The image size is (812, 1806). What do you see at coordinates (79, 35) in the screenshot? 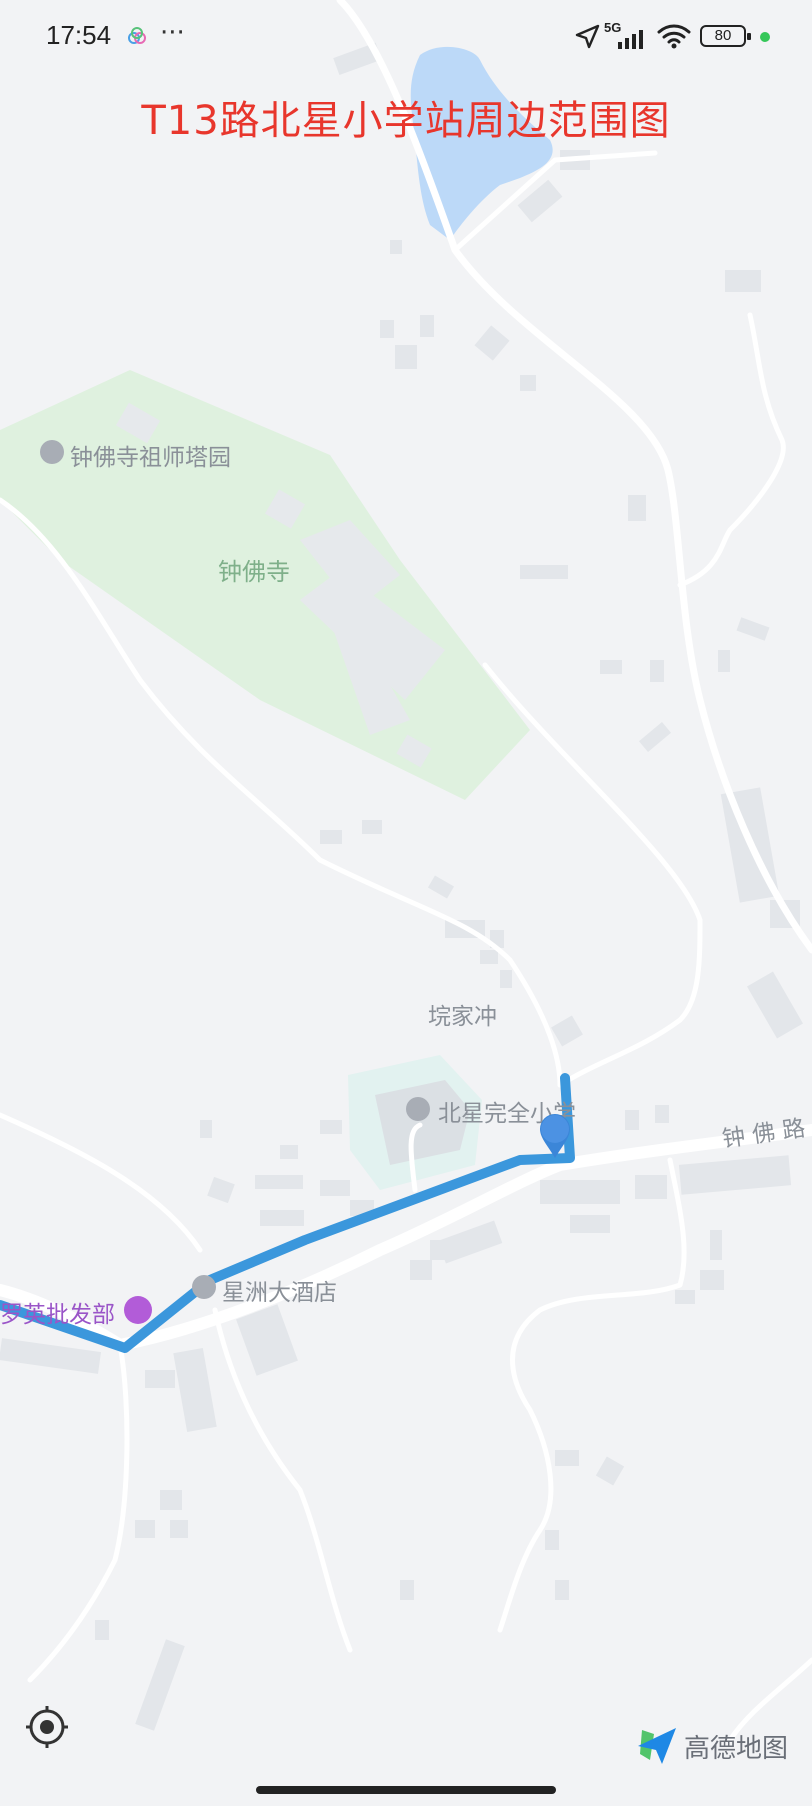
I see `status-time: 17:54` at bounding box center [79, 35].